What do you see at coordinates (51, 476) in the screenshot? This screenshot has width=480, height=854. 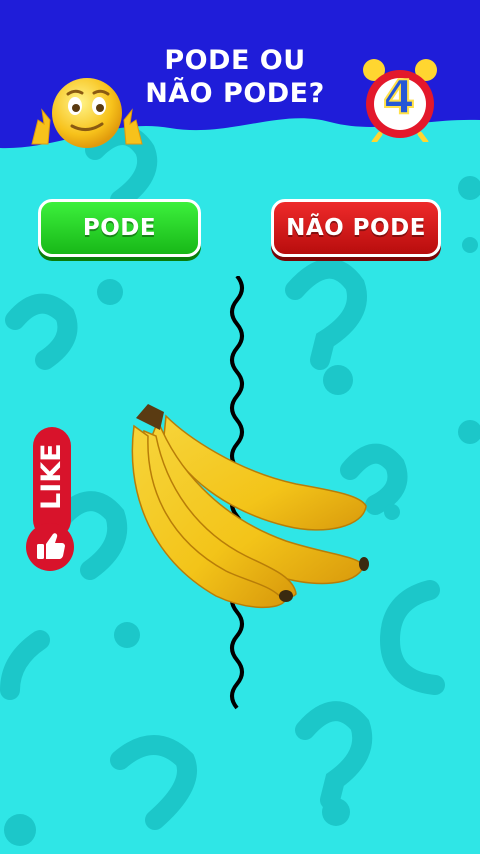 I see `like-label: LIKE` at bounding box center [51, 476].